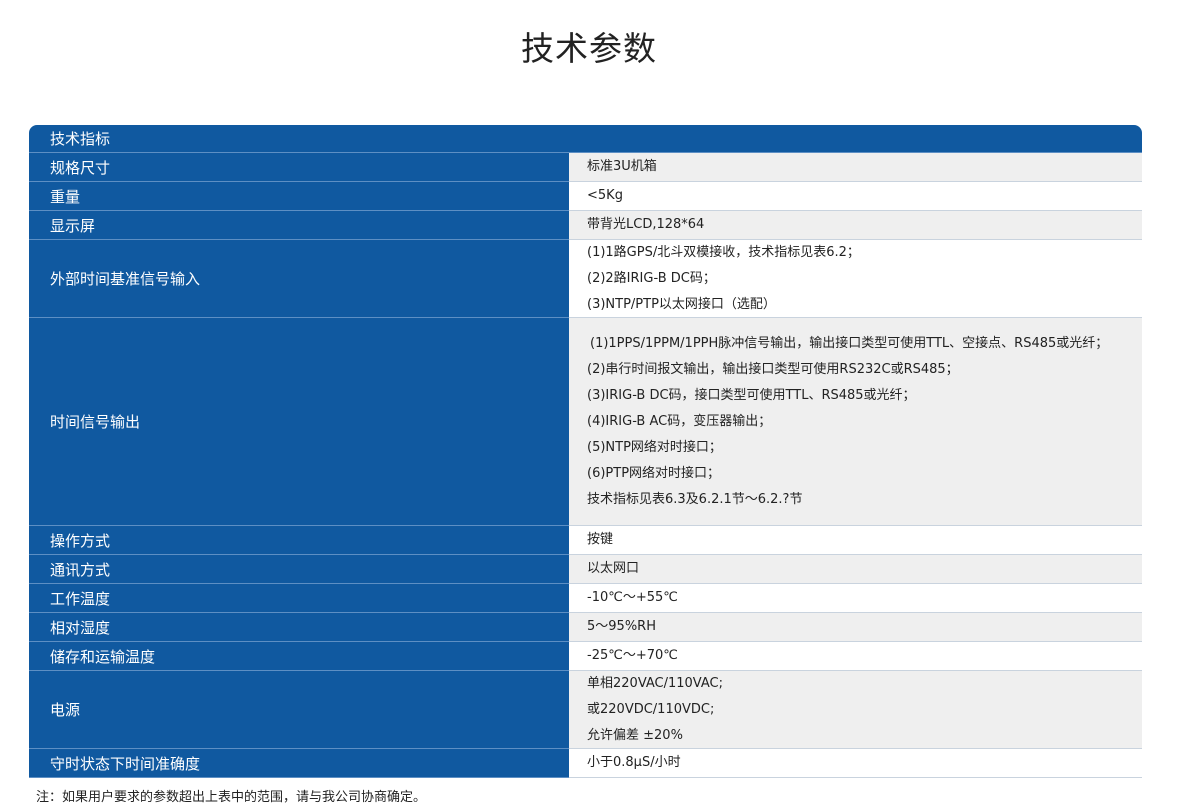 Image resolution: width=1178 pixels, height=808 pixels. What do you see at coordinates (299, 279) in the screenshot?
I see `row-key: 外部时间基准信号输入` at bounding box center [299, 279].